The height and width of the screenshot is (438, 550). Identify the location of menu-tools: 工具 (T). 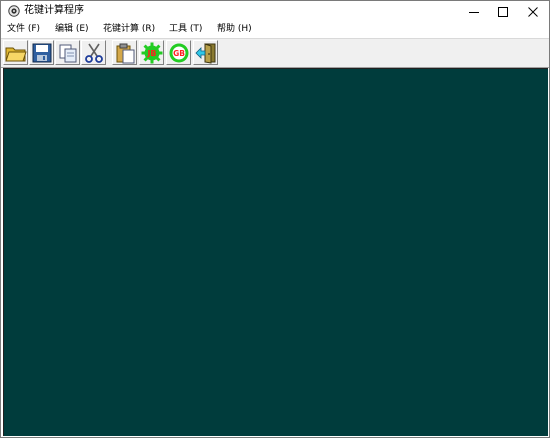
(185, 29).